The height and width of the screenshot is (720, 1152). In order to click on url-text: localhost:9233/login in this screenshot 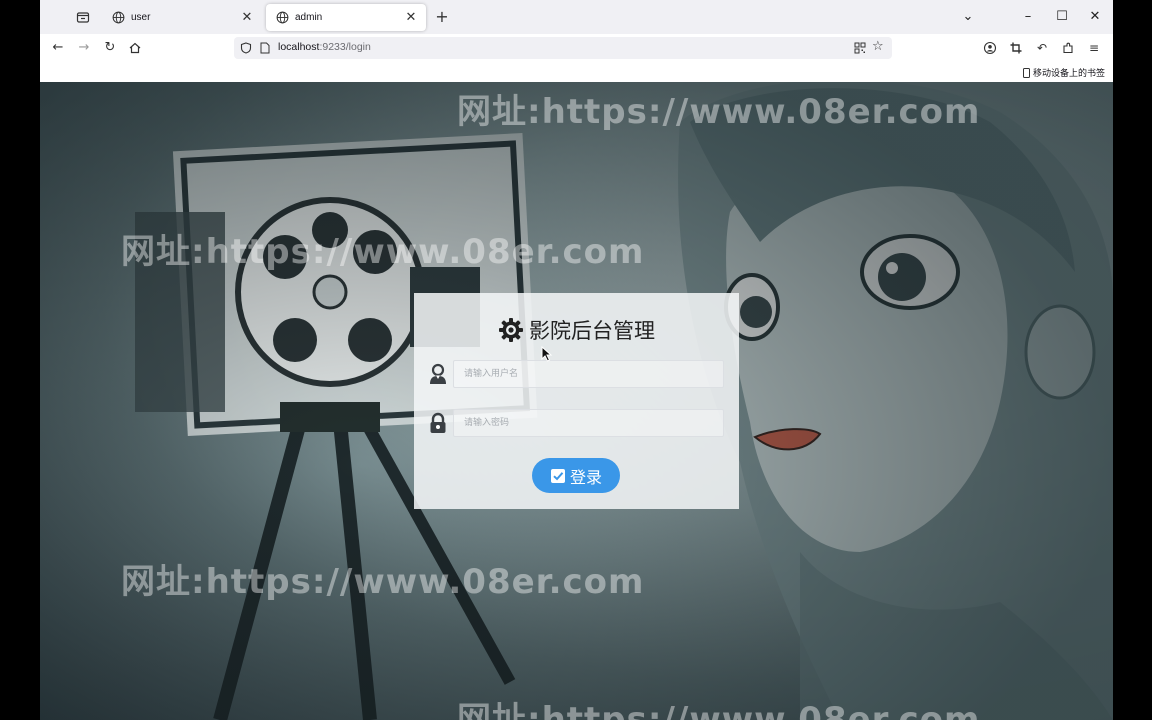, I will do `click(324, 47)`.